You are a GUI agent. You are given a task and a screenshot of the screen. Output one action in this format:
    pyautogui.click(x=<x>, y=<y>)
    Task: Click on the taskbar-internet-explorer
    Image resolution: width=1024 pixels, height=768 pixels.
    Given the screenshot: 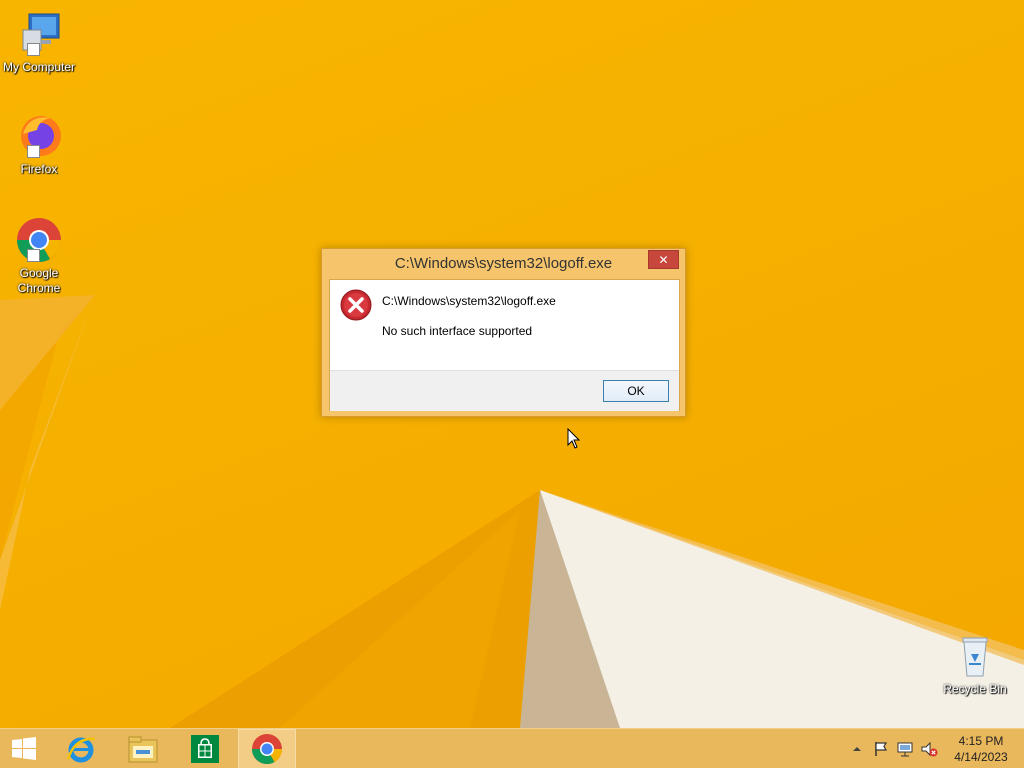 What is the action you would take?
    pyautogui.click(x=81, y=748)
    